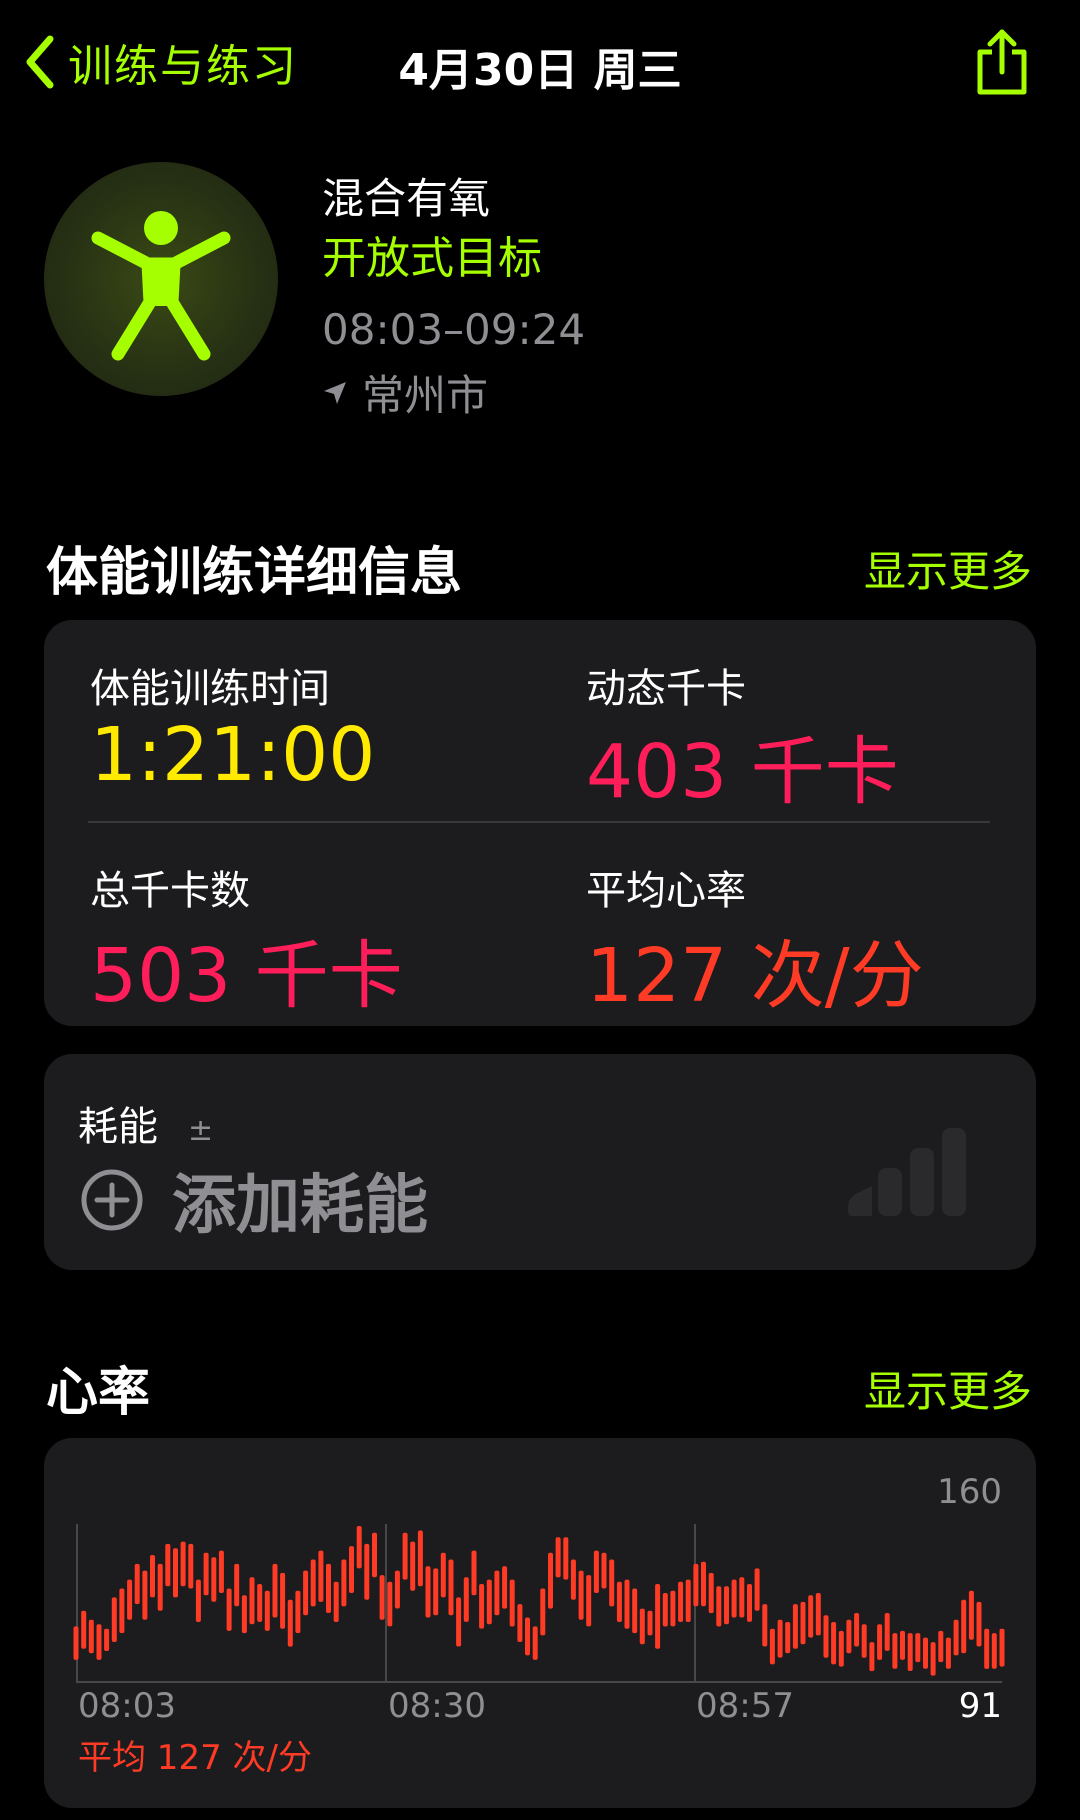  I want to click on add-effort-button: 添加耗能, so click(254, 1200).